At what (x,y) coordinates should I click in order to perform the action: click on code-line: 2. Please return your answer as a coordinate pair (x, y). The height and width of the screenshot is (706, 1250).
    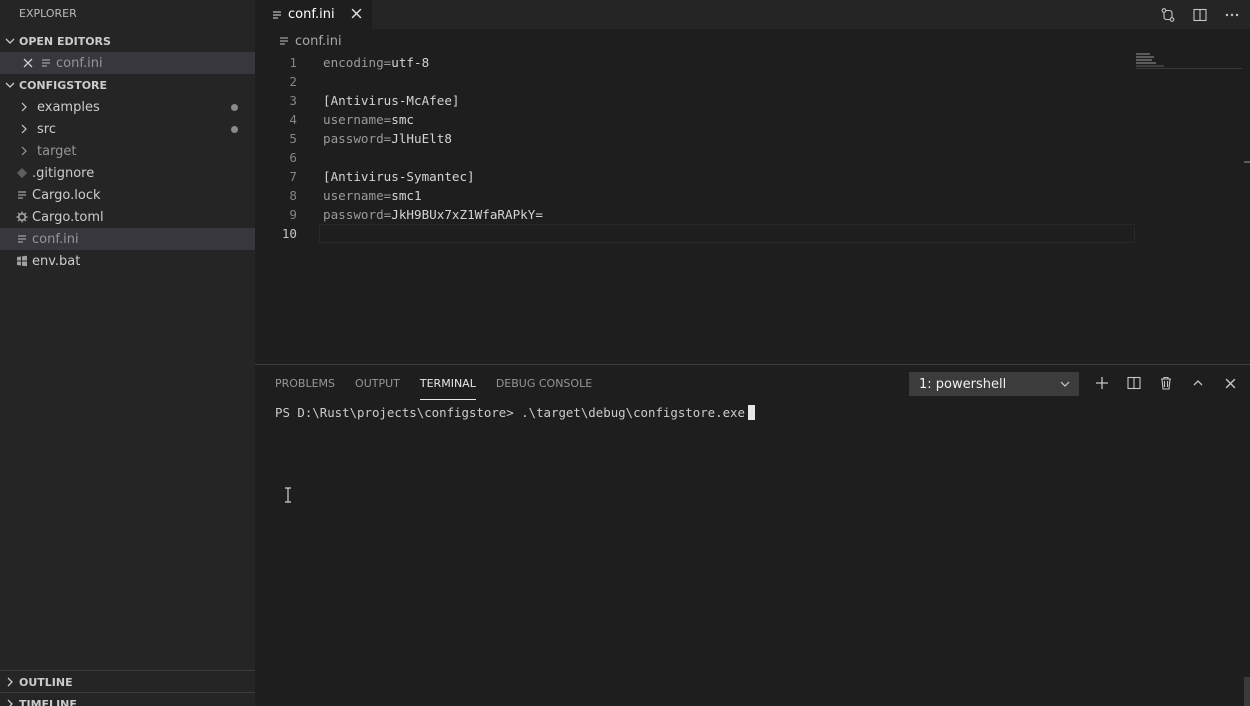
    Looking at the image, I should click on (695, 81).